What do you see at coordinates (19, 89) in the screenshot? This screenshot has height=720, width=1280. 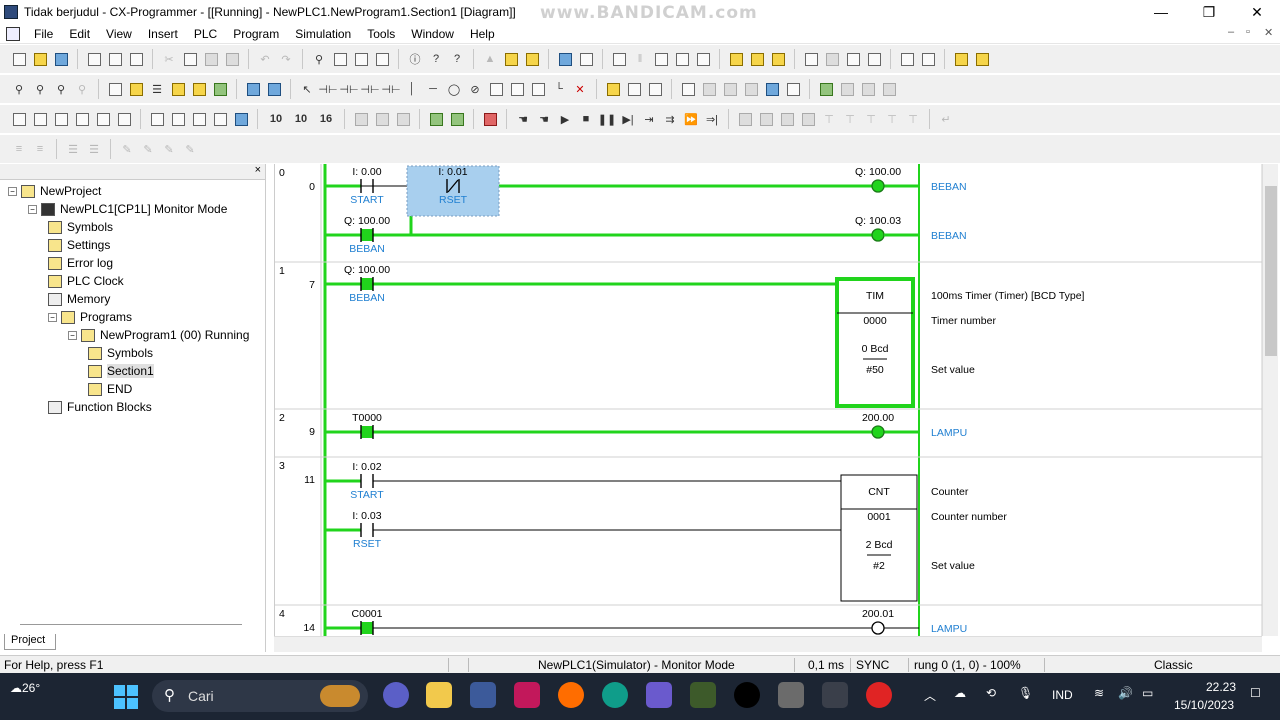 I see `zoom-in-icon: ⚲` at bounding box center [19, 89].